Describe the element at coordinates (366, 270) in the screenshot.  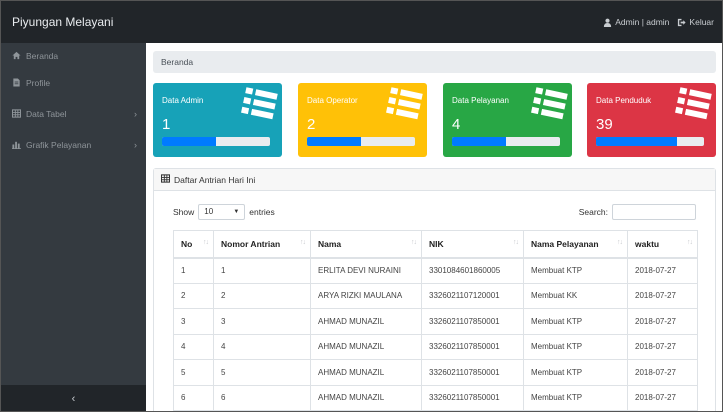
I see `table-cell: ERLITA DEVI NURAINI` at that location.